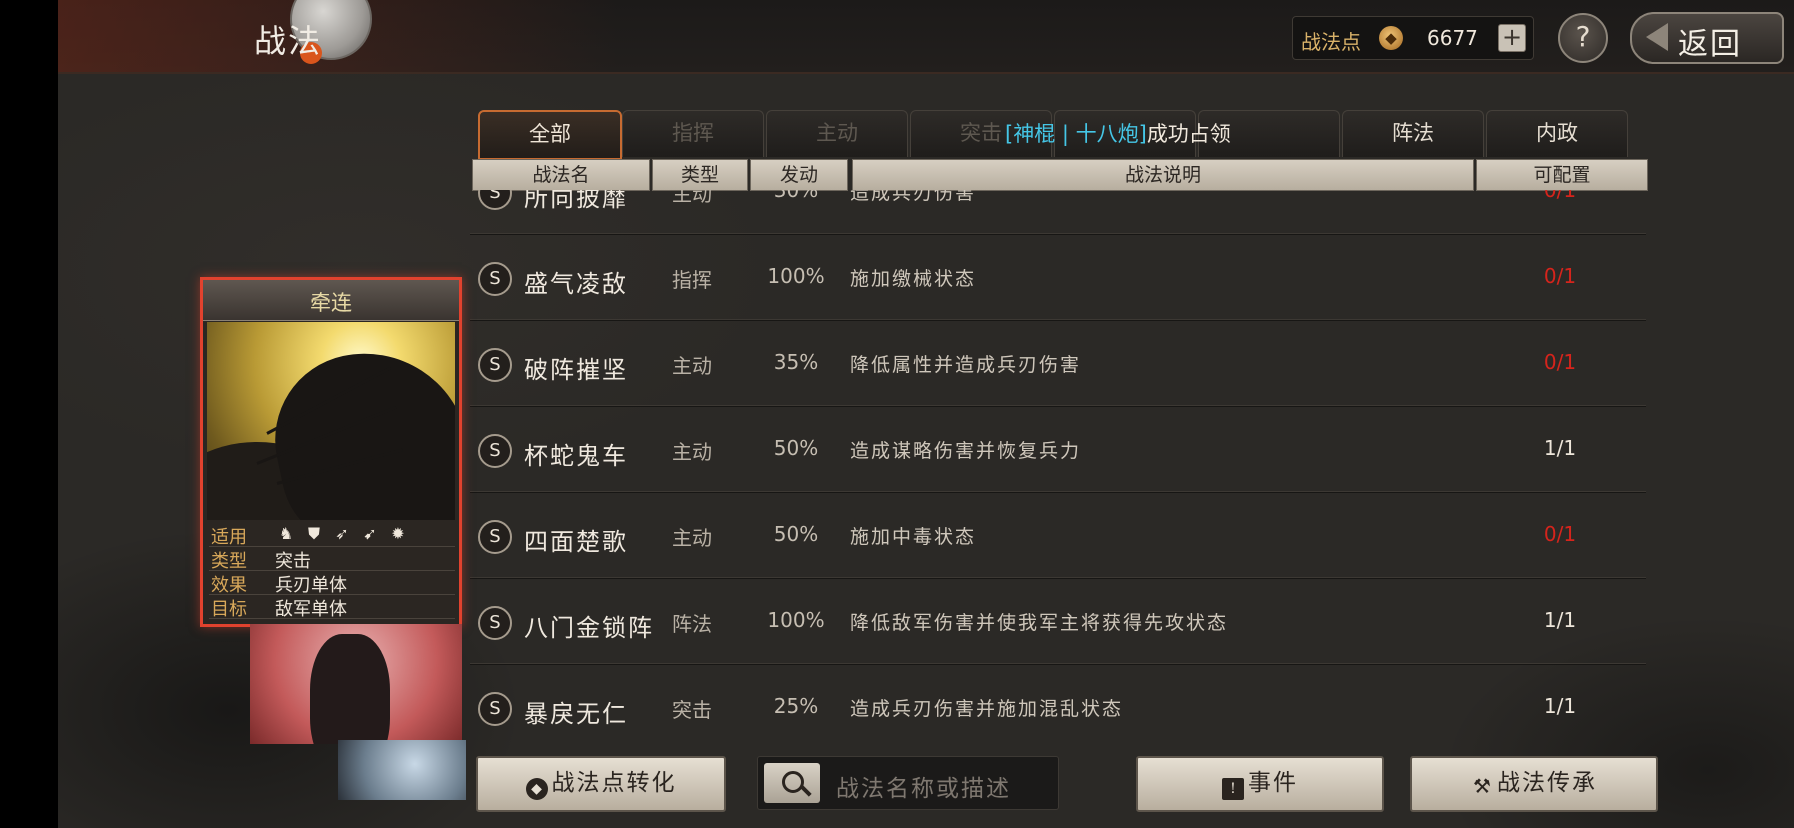  Describe the element at coordinates (1512, 38) in the screenshot. I see `add-points-button: +` at that location.